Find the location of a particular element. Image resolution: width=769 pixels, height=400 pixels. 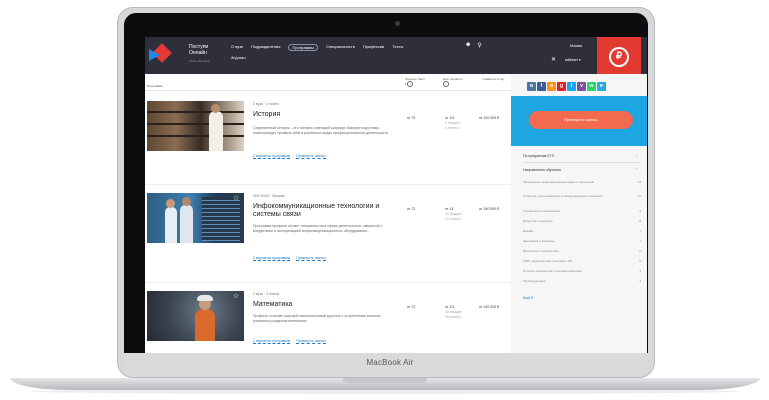

filter-row: Дизайн 7 is located at coordinates (582, 231).